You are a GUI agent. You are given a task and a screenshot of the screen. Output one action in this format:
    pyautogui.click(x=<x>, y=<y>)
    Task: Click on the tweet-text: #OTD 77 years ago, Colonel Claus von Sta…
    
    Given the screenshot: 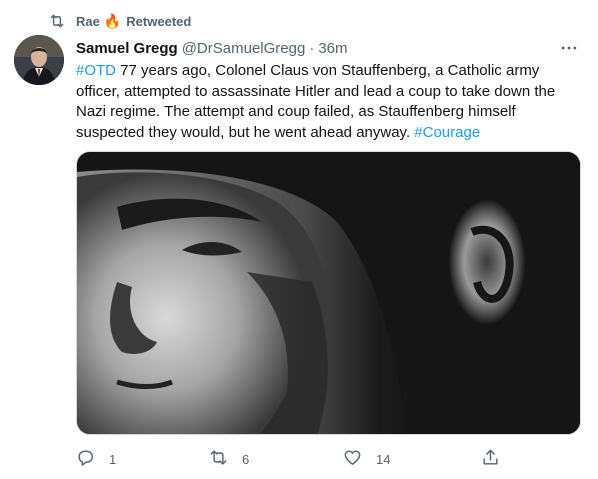 What is the action you would take?
    pyautogui.click(x=329, y=102)
    